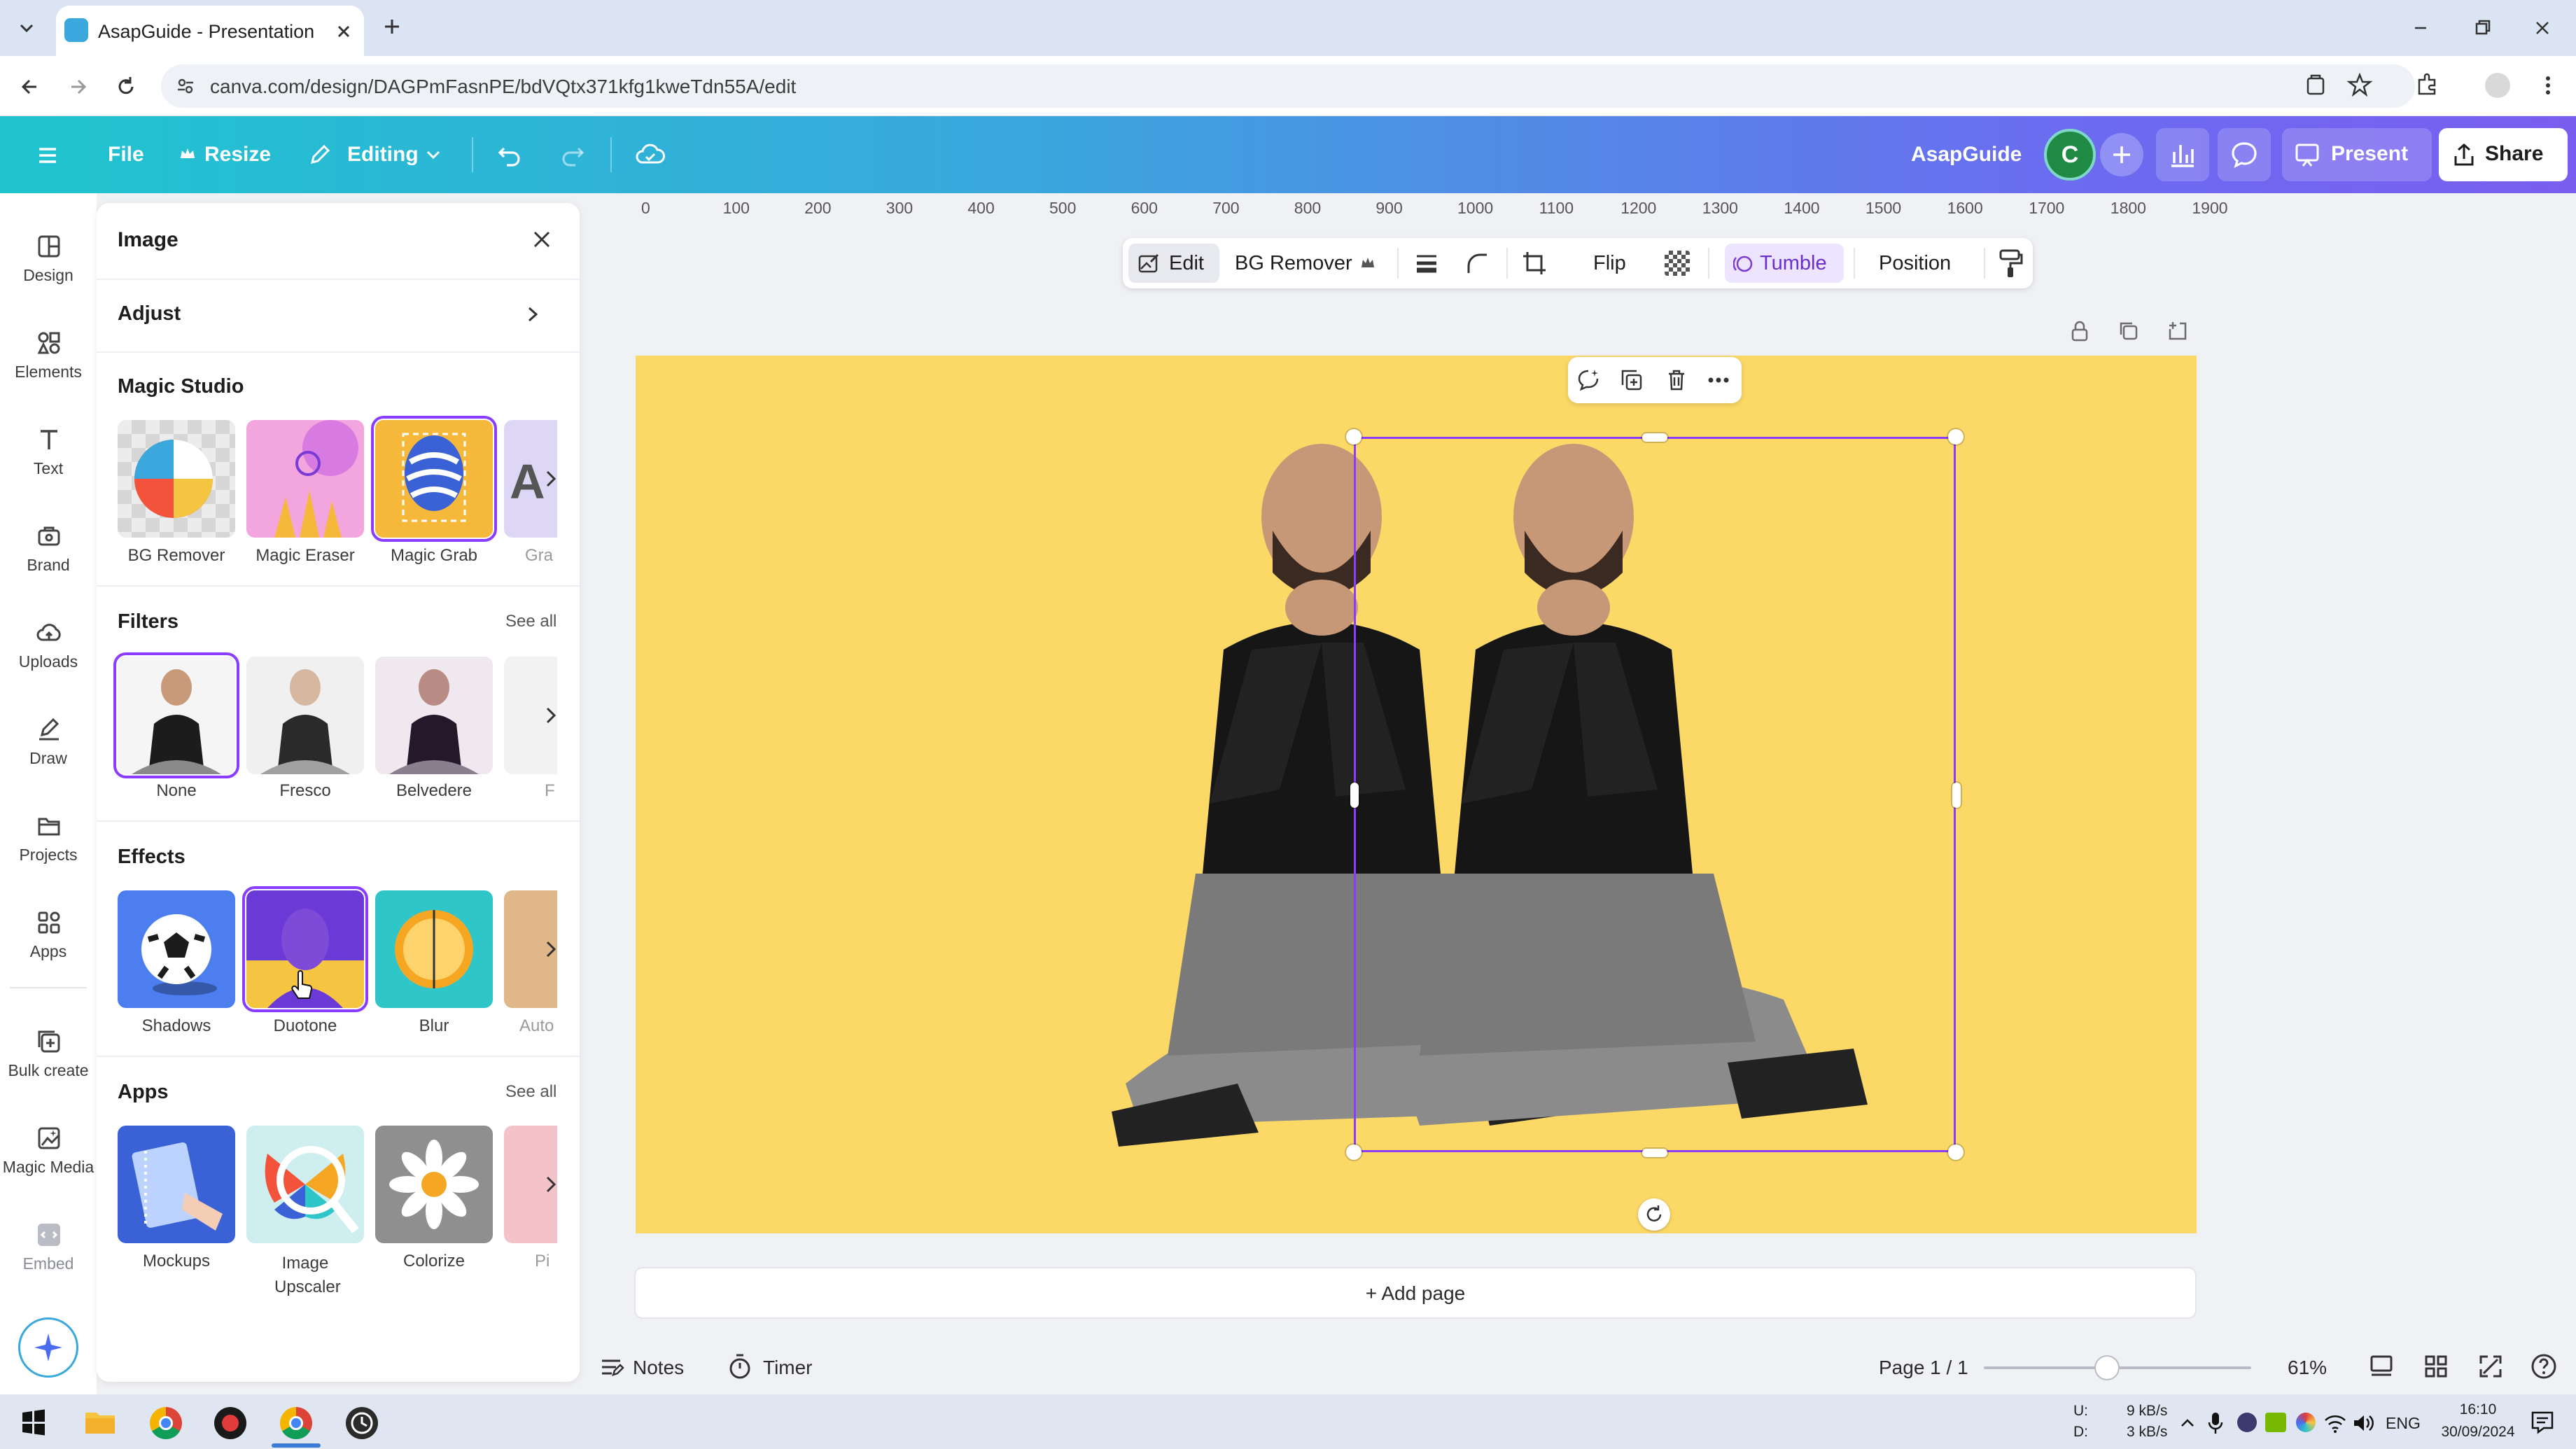  What do you see at coordinates (1654, 1153) in the screenshot?
I see `resize-handle-bottom` at bounding box center [1654, 1153].